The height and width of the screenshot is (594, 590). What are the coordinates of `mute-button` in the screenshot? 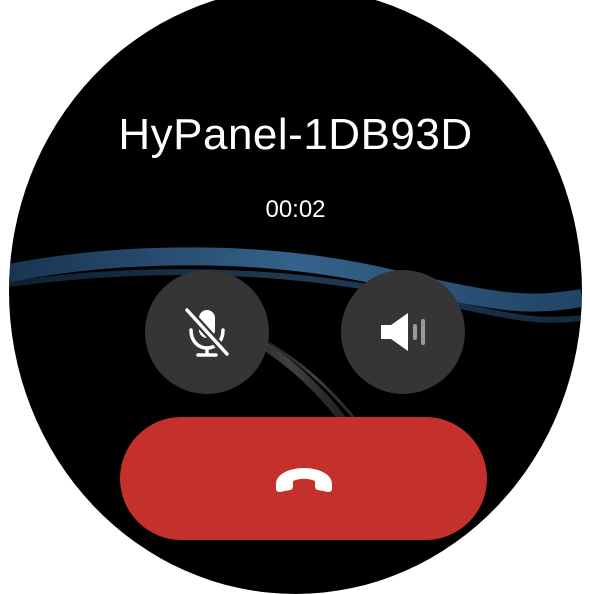 It's located at (207, 332).